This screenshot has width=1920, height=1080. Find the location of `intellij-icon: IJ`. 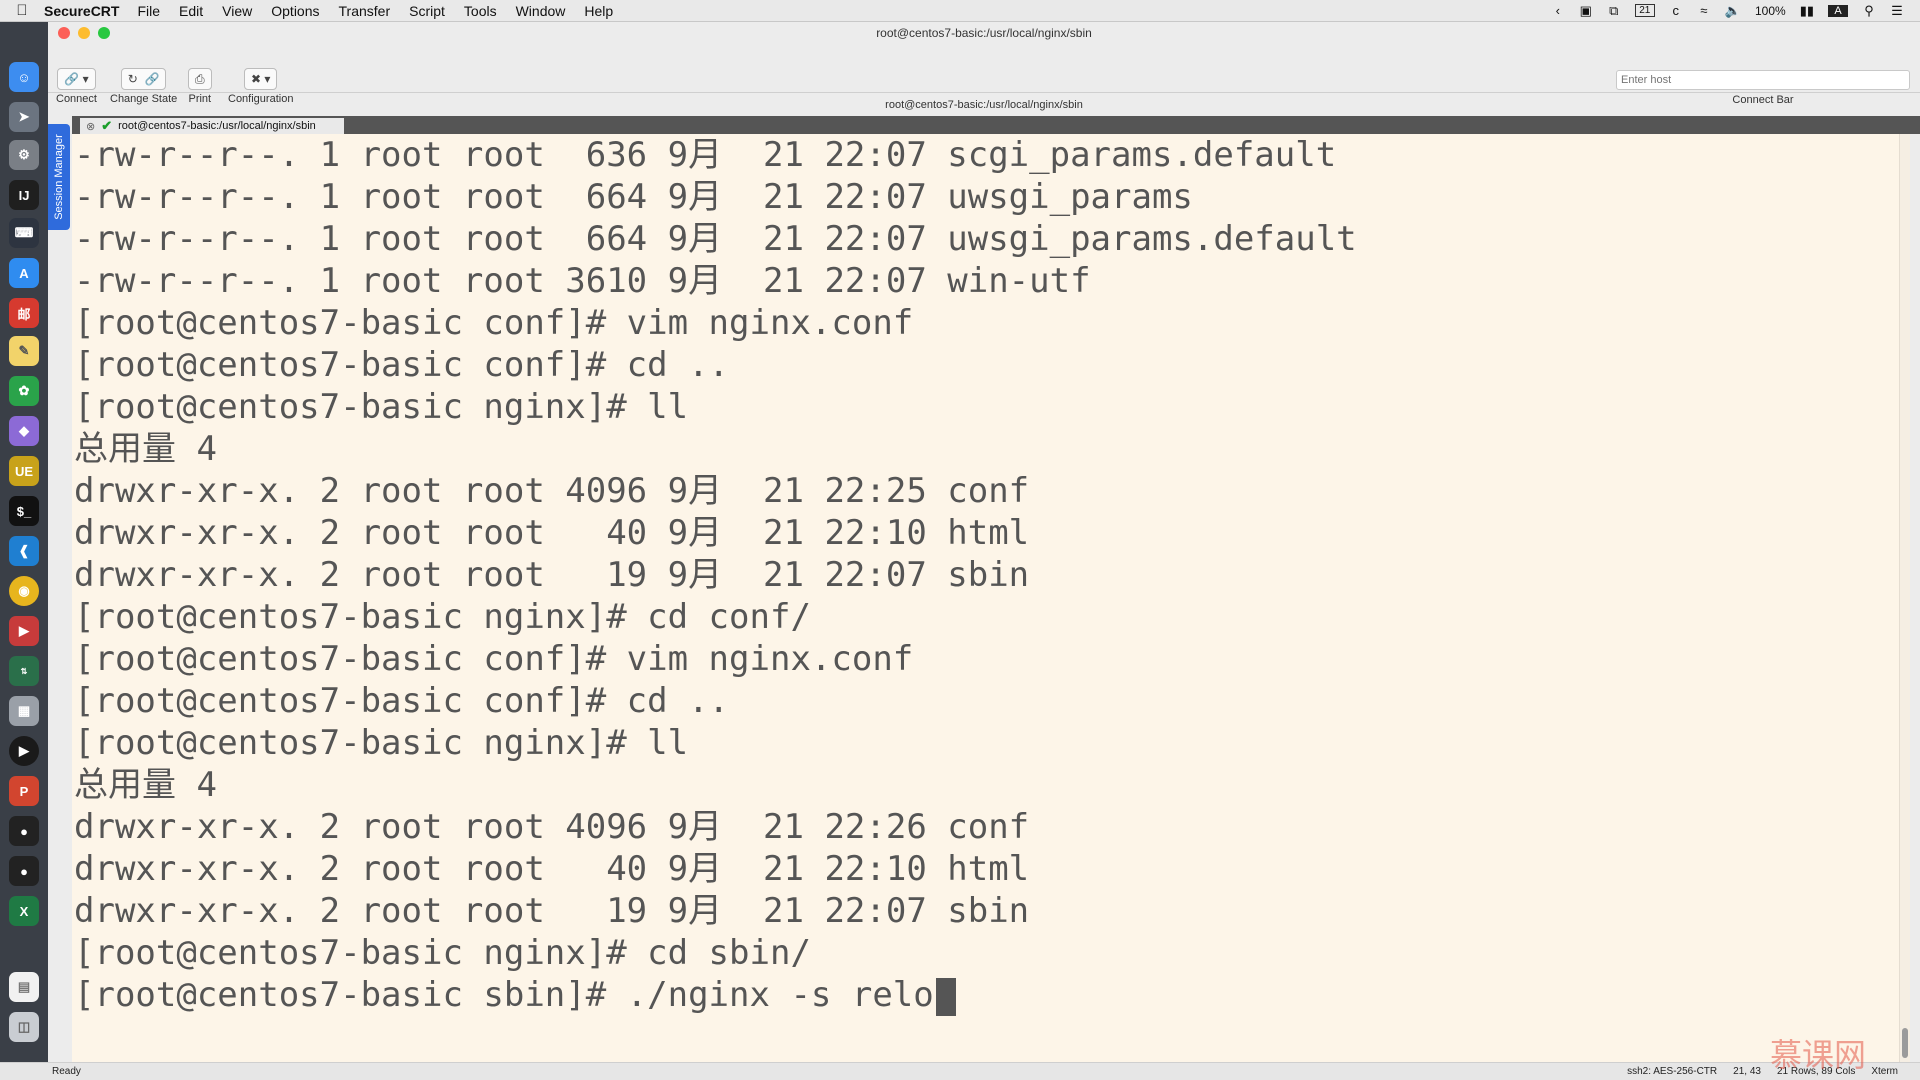

intellij-icon: IJ is located at coordinates (24, 195).